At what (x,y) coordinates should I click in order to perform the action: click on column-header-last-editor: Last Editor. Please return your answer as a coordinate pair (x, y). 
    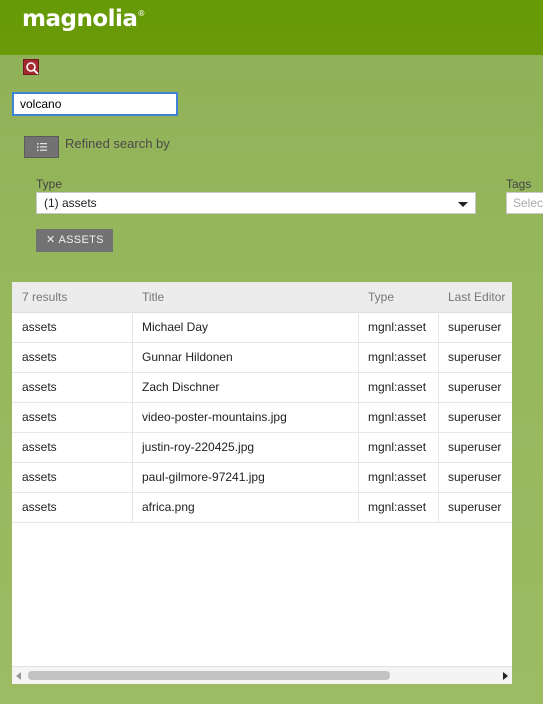
    Looking at the image, I should click on (476, 297).